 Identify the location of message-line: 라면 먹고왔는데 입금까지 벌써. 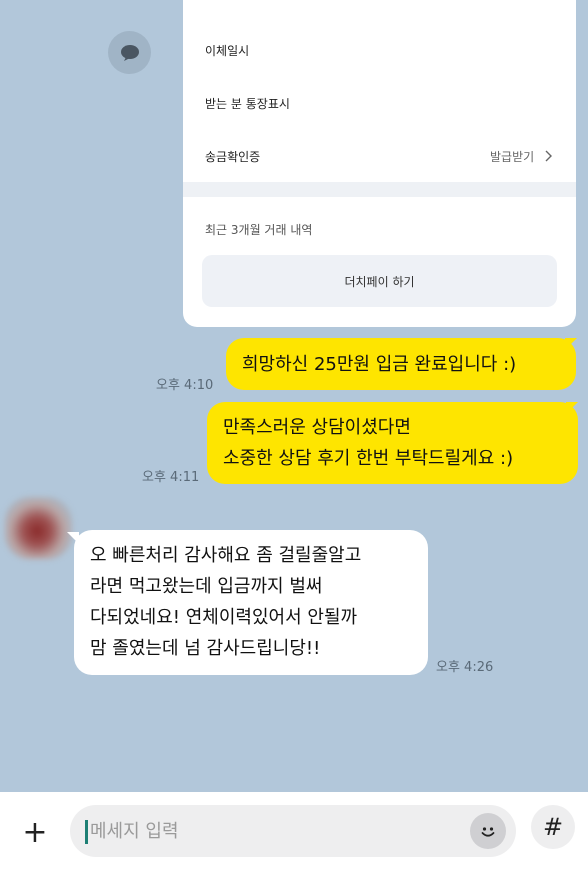
(206, 586).